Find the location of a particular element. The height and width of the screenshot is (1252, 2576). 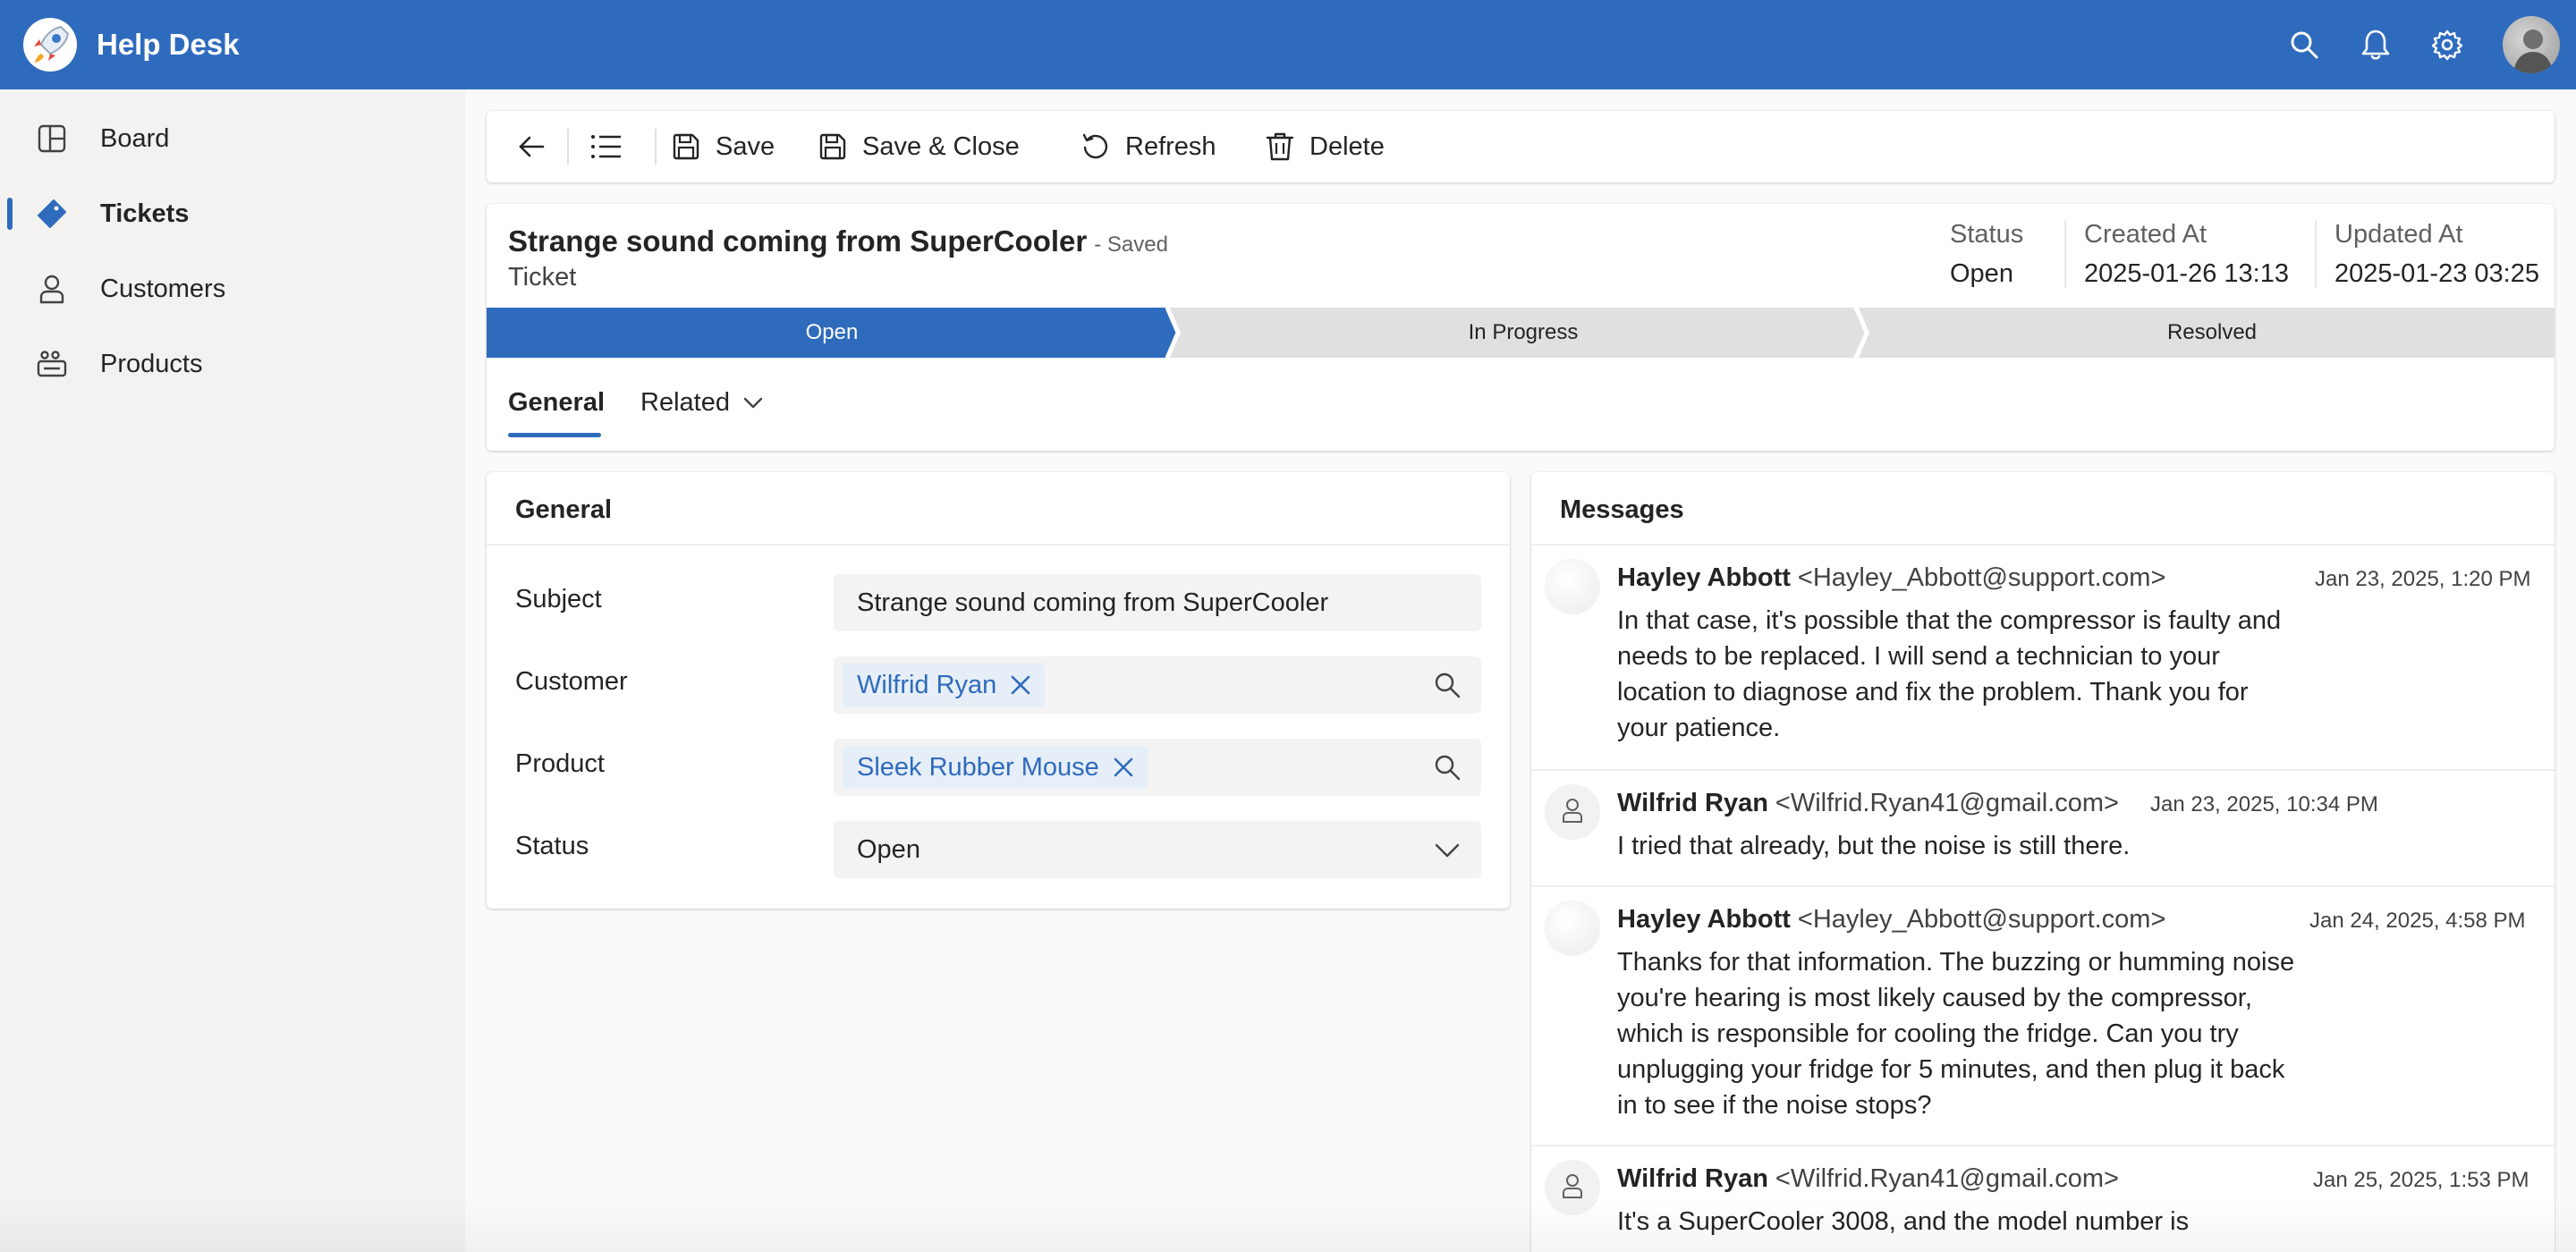

app-title: Help Desk is located at coordinates (168, 44).